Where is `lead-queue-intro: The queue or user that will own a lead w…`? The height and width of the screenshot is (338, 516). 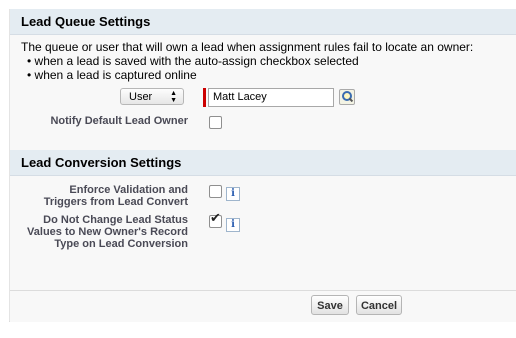
lead-queue-intro: The queue or user that will own a lead w… is located at coordinates (247, 61).